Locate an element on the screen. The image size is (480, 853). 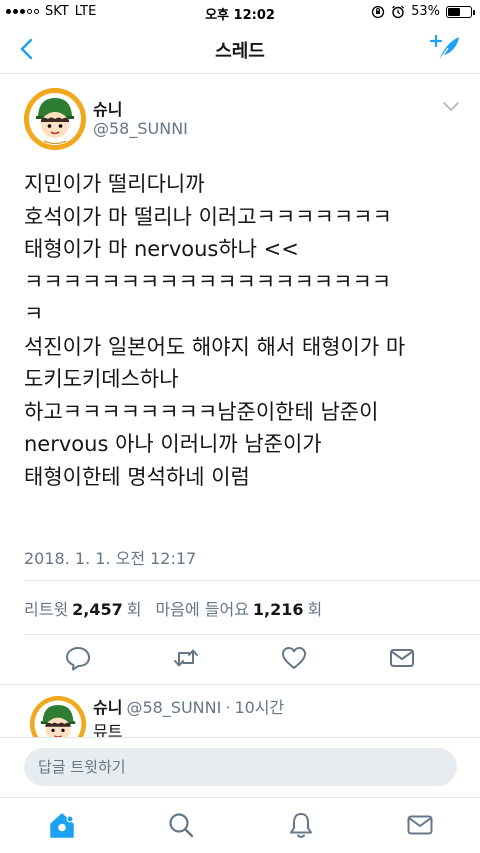
reply-author-name: 슈니 is located at coordinates (107, 706).